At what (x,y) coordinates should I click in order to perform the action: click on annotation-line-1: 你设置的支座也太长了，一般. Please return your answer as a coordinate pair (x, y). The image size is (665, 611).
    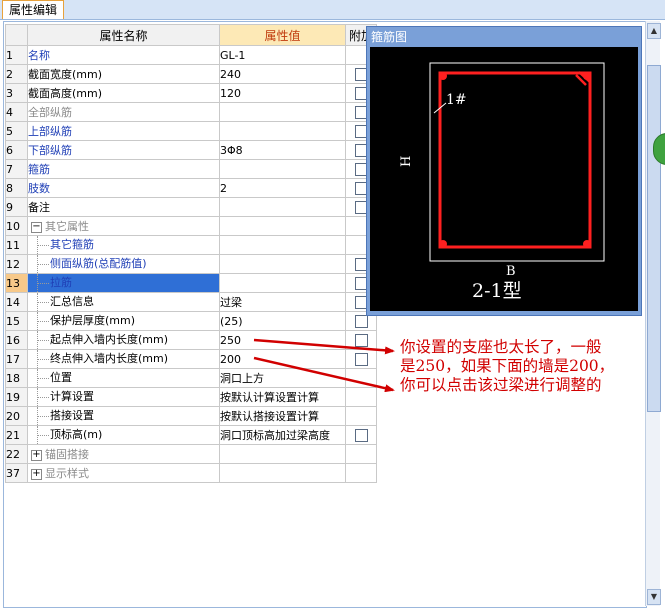
    Looking at the image, I should click on (501, 347).